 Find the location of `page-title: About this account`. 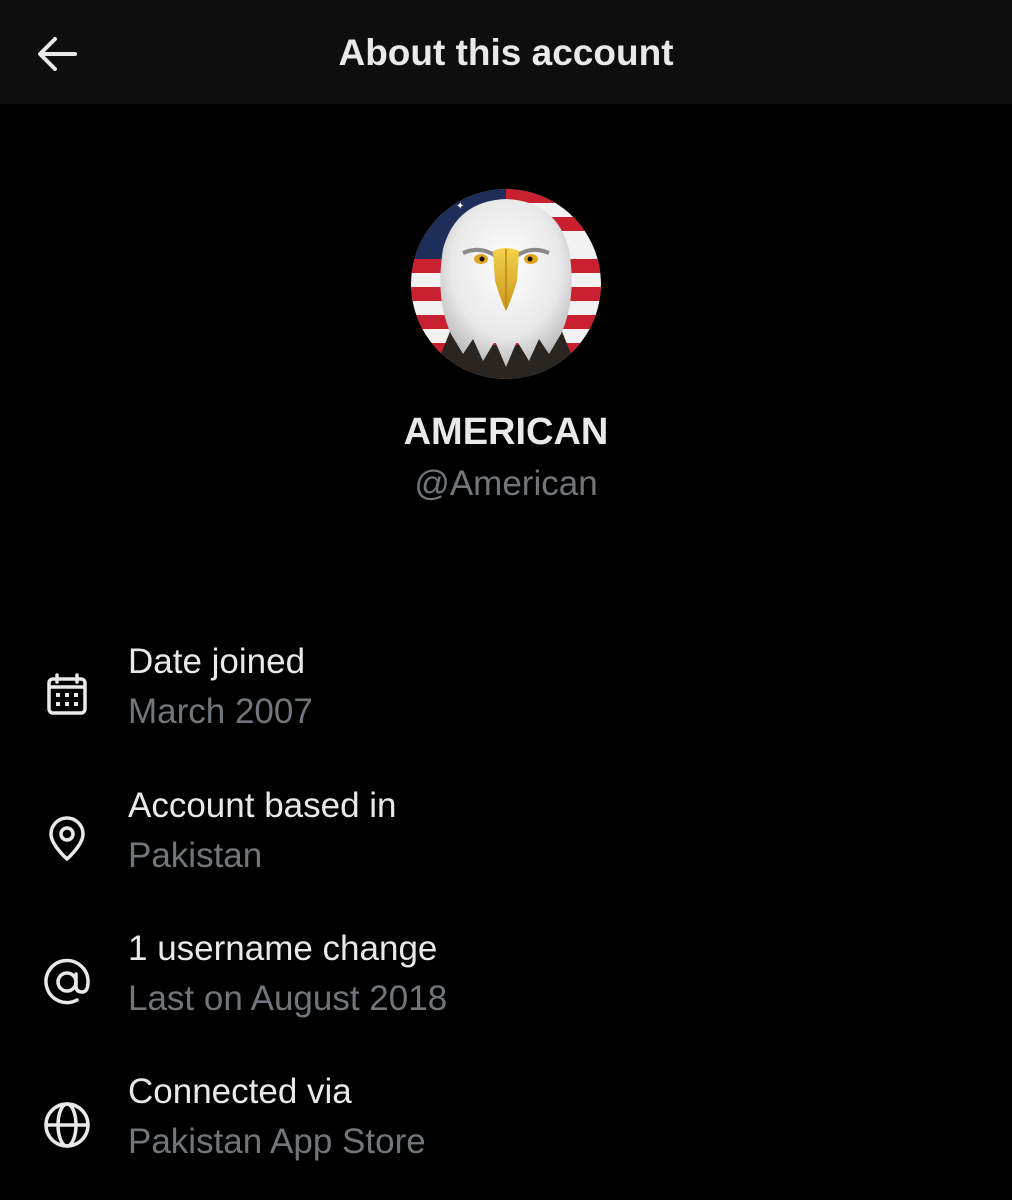

page-title: About this account is located at coordinates (506, 52).